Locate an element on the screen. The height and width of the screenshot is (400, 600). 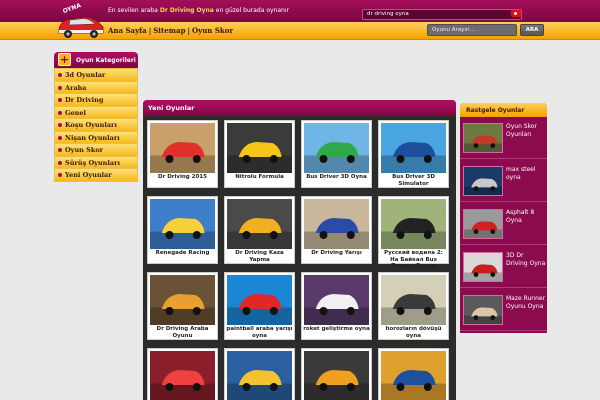
game-title: Dr Driving Kaza Yapma is located at coordinates (259, 256).